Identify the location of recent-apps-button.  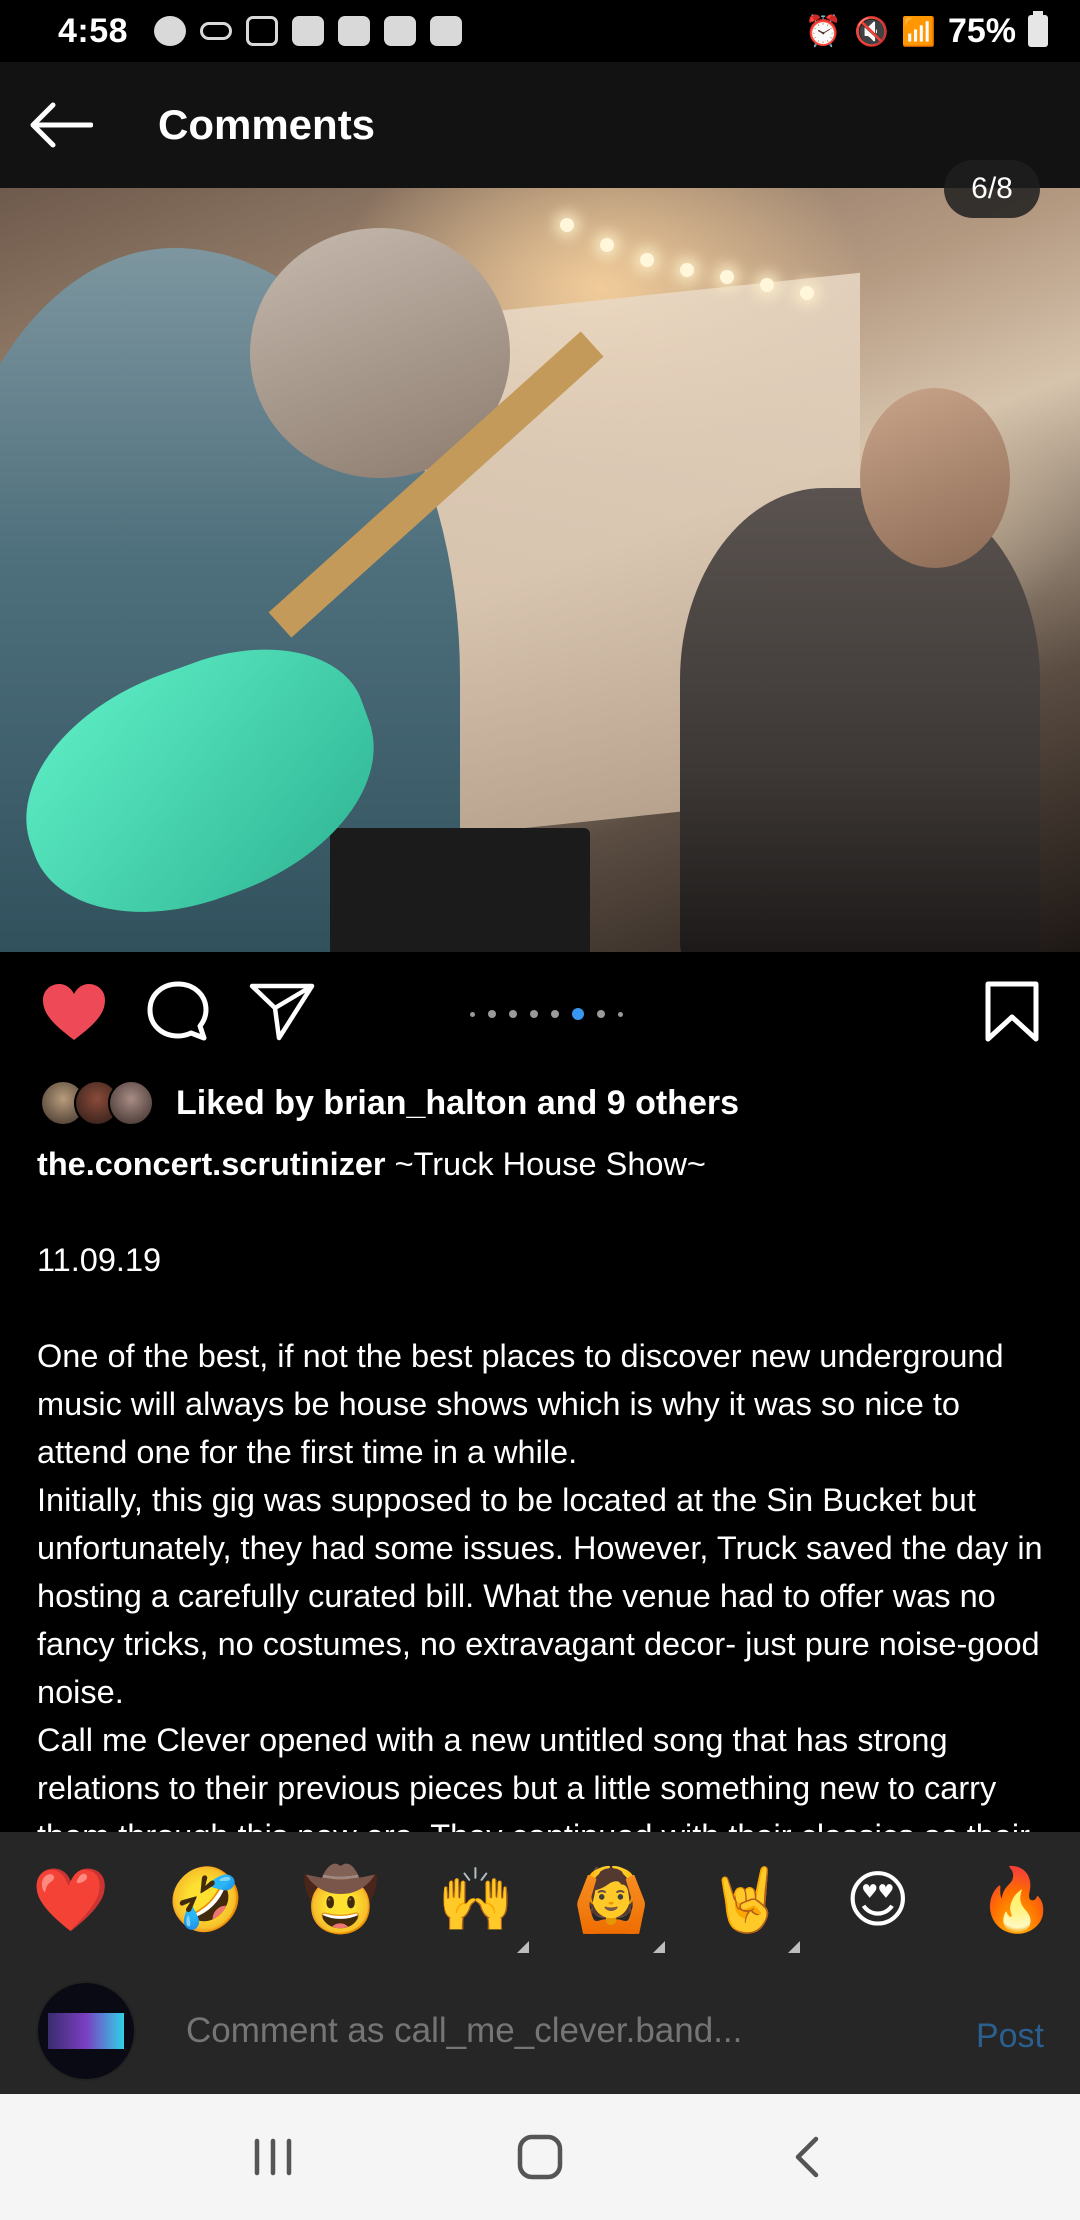
(273, 2157).